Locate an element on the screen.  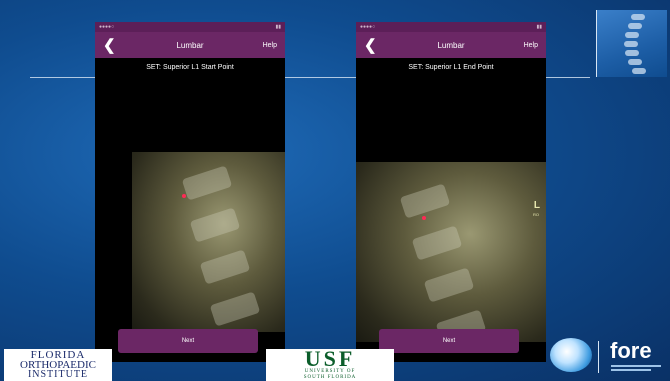
orb-icon is located at coordinates (571, 355).